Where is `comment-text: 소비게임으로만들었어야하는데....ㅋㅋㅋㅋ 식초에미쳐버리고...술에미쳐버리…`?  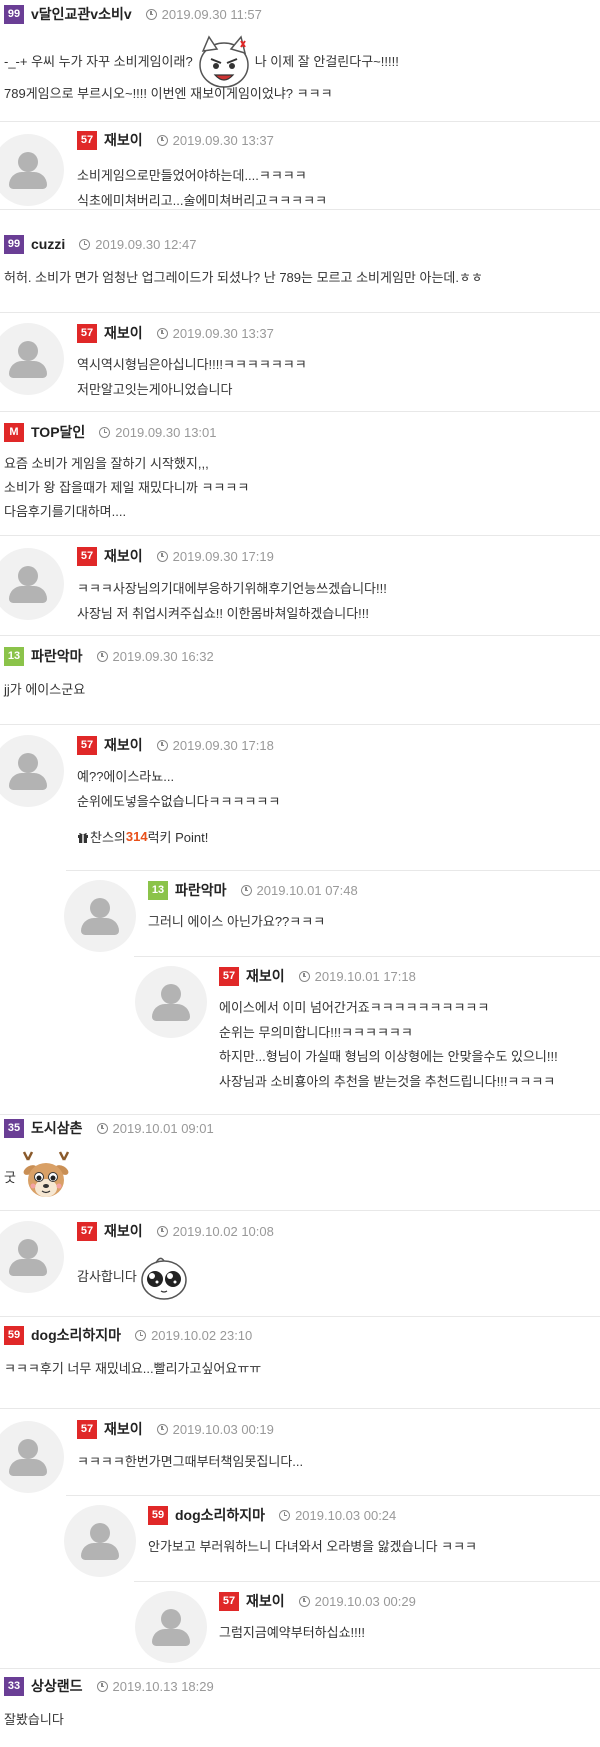
comment-text: 소비게임으로만들었어야하는데....ㅋㅋㅋㅋ 식초에미쳐버리고...술에미쳐버리… is located at coordinates (202, 188).